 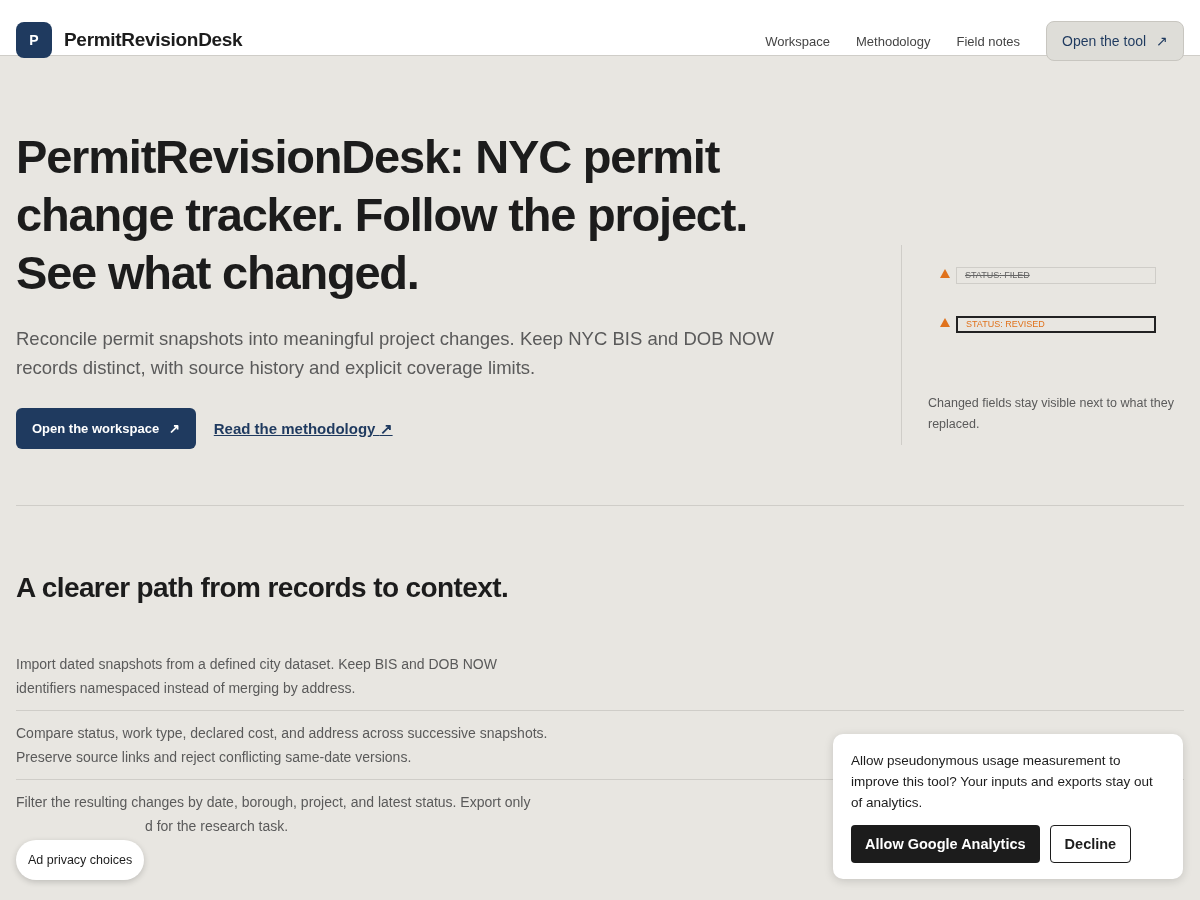 I want to click on feature-text: Compare status, work type, declared cost, and address across successive snapshots. Preserve source links and reject conflicting same-date versions., so click(x=282, y=745).